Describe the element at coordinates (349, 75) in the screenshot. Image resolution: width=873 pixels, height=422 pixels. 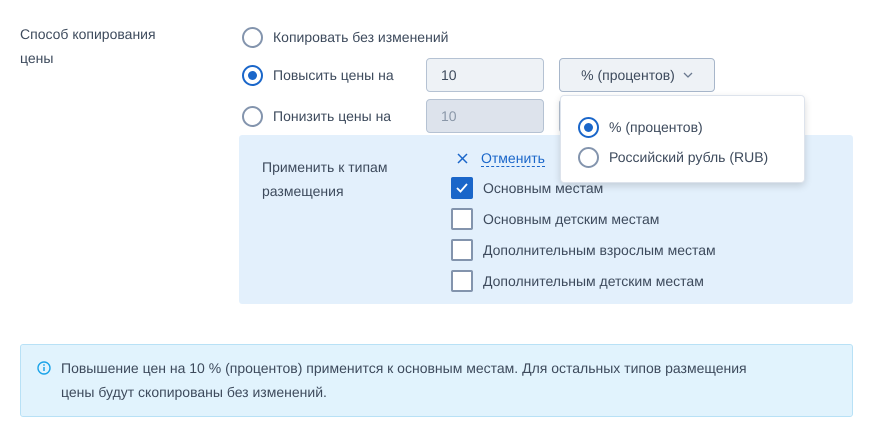
I see `option-label: Повысить цены на` at that location.